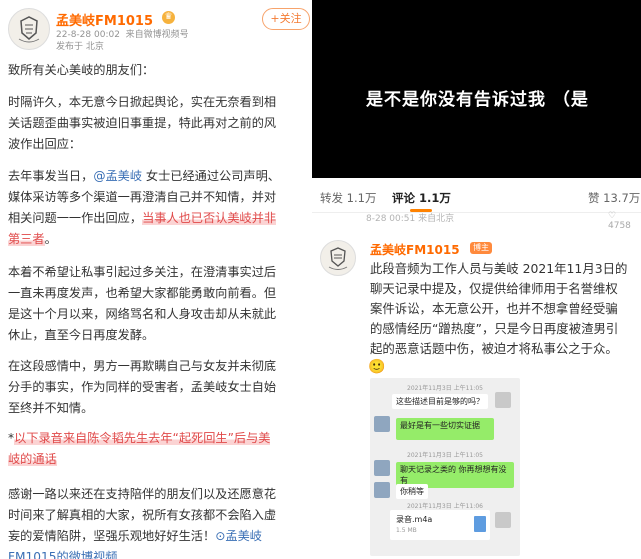  Describe the element at coordinates (286, 19) in the screenshot. I see `follow-button: +关注` at that location.